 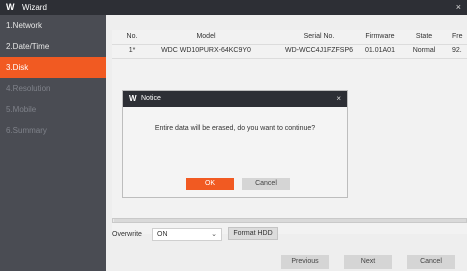 What do you see at coordinates (289, 37) in the screenshot?
I see `table-header: No. Model Serial No. Firmware State Fre` at bounding box center [289, 37].